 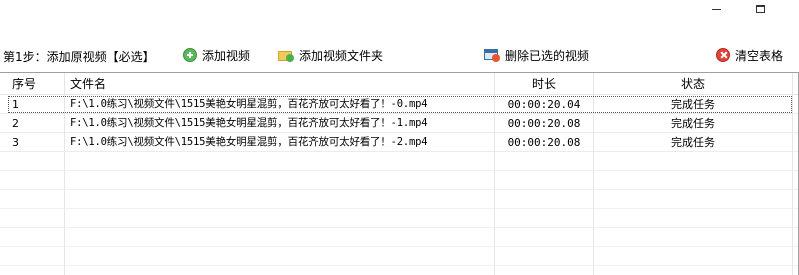 I want to click on column-header-filename: 文件名, so click(x=88, y=84).